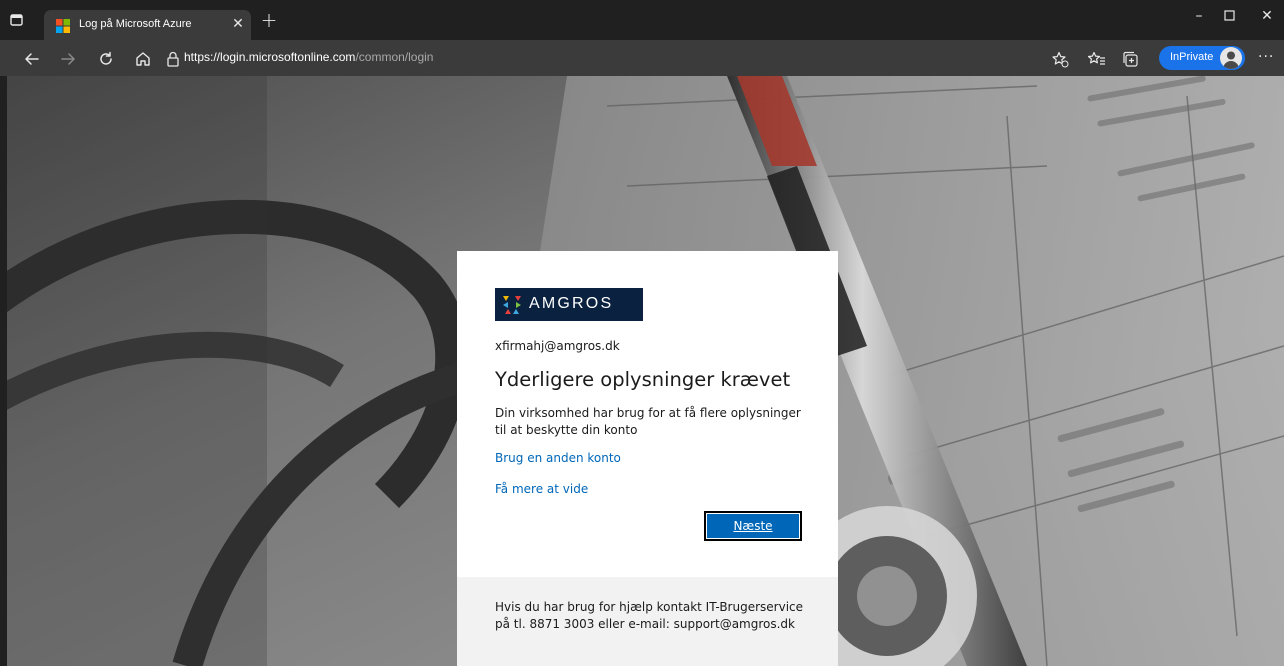 This screenshot has width=1284, height=666. Describe the element at coordinates (557, 346) in the screenshot. I see `account-email: xfirmahj@amgros.dk` at that location.